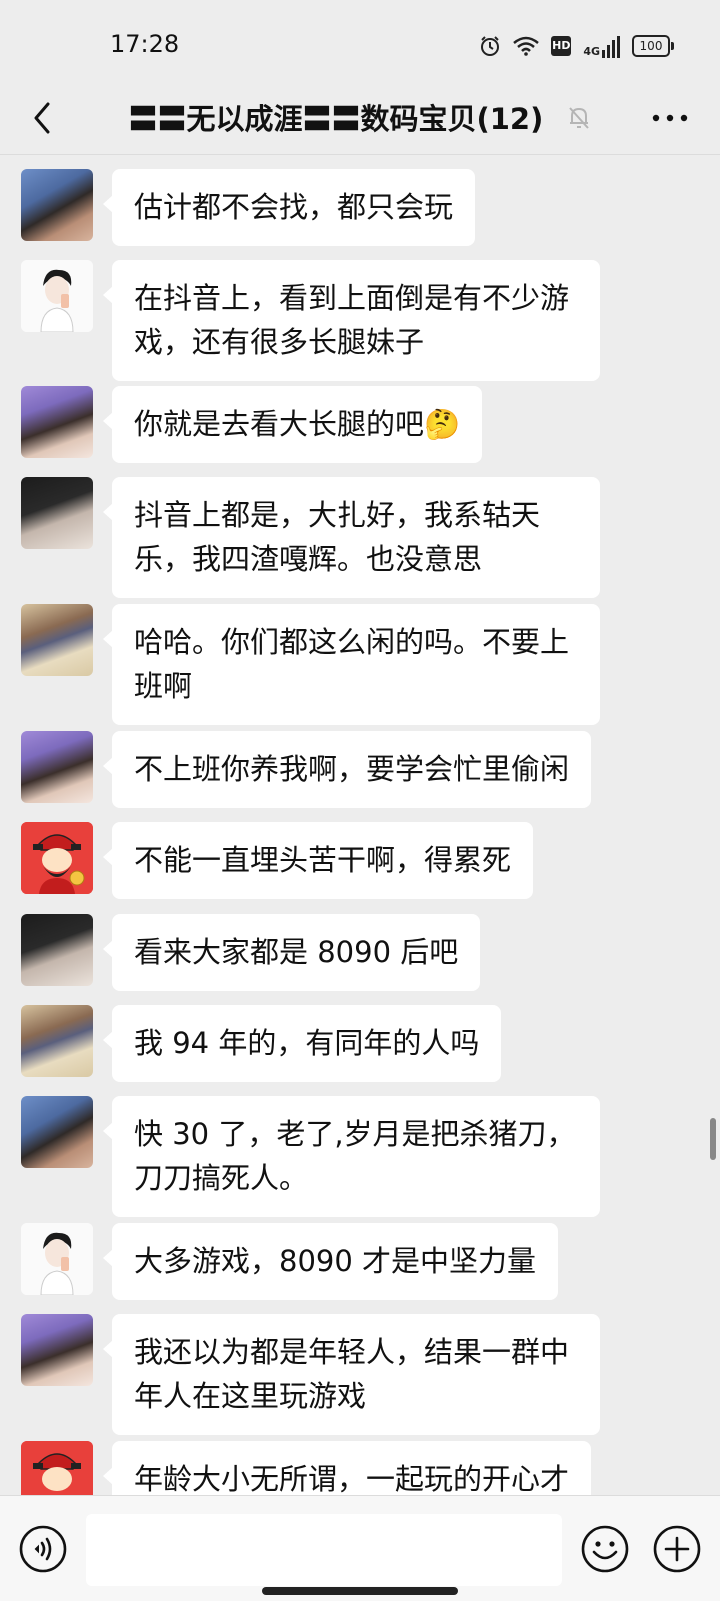 The width and height of the screenshot is (720, 1601). What do you see at coordinates (576, 46) in the screenshot?
I see `status-icons: HD 4G 100` at bounding box center [576, 46].